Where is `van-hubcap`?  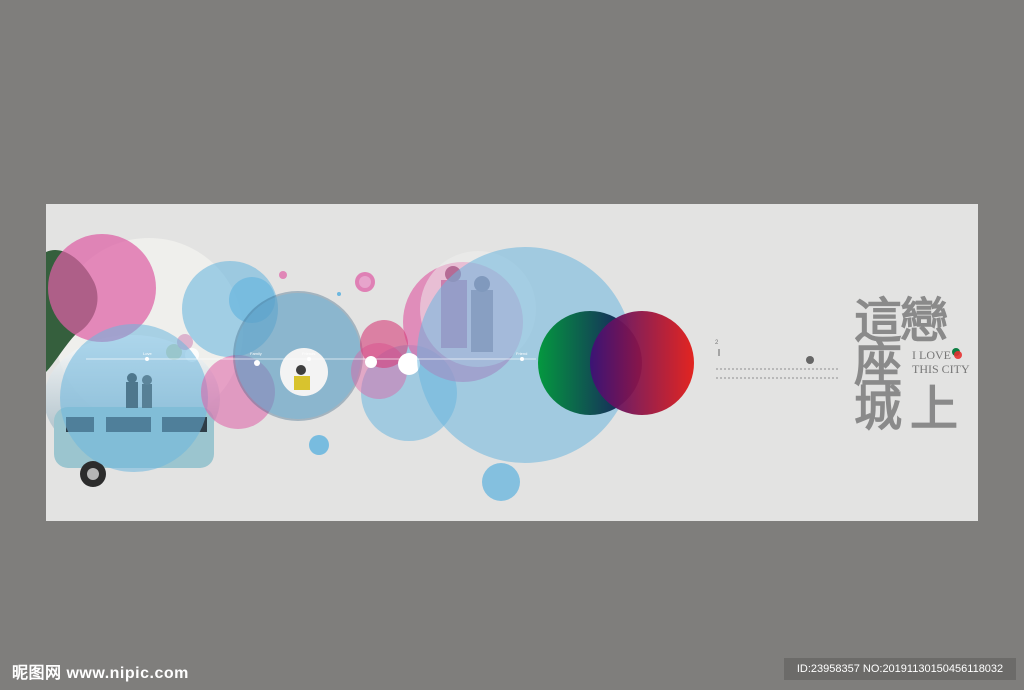 van-hubcap is located at coordinates (93, 474).